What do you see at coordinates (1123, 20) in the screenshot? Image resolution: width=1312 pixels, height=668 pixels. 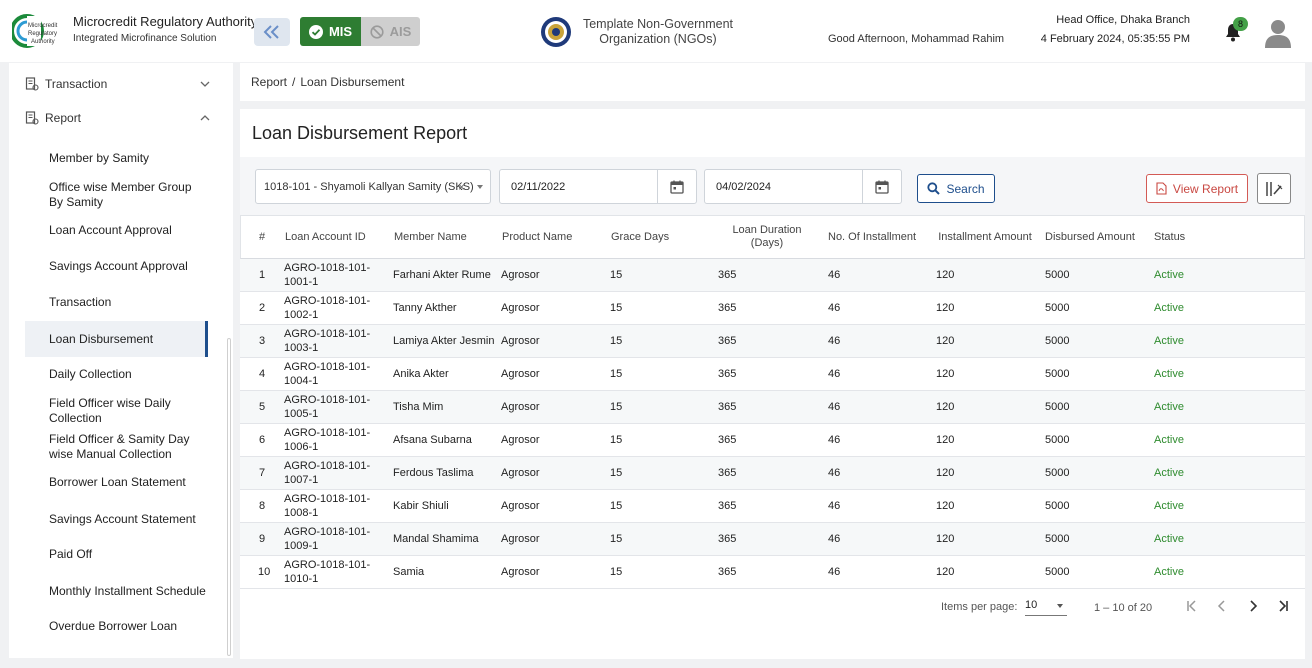 I see `branch-name: Head Office, Dhaka Branch` at bounding box center [1123, 20].